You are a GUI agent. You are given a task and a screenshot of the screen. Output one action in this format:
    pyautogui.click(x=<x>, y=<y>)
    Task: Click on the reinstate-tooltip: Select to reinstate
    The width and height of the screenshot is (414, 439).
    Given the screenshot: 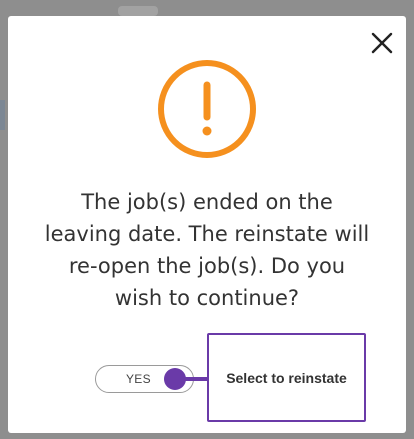 What is the action you would take?
    pyautogui.click(x=286, y=377)
    